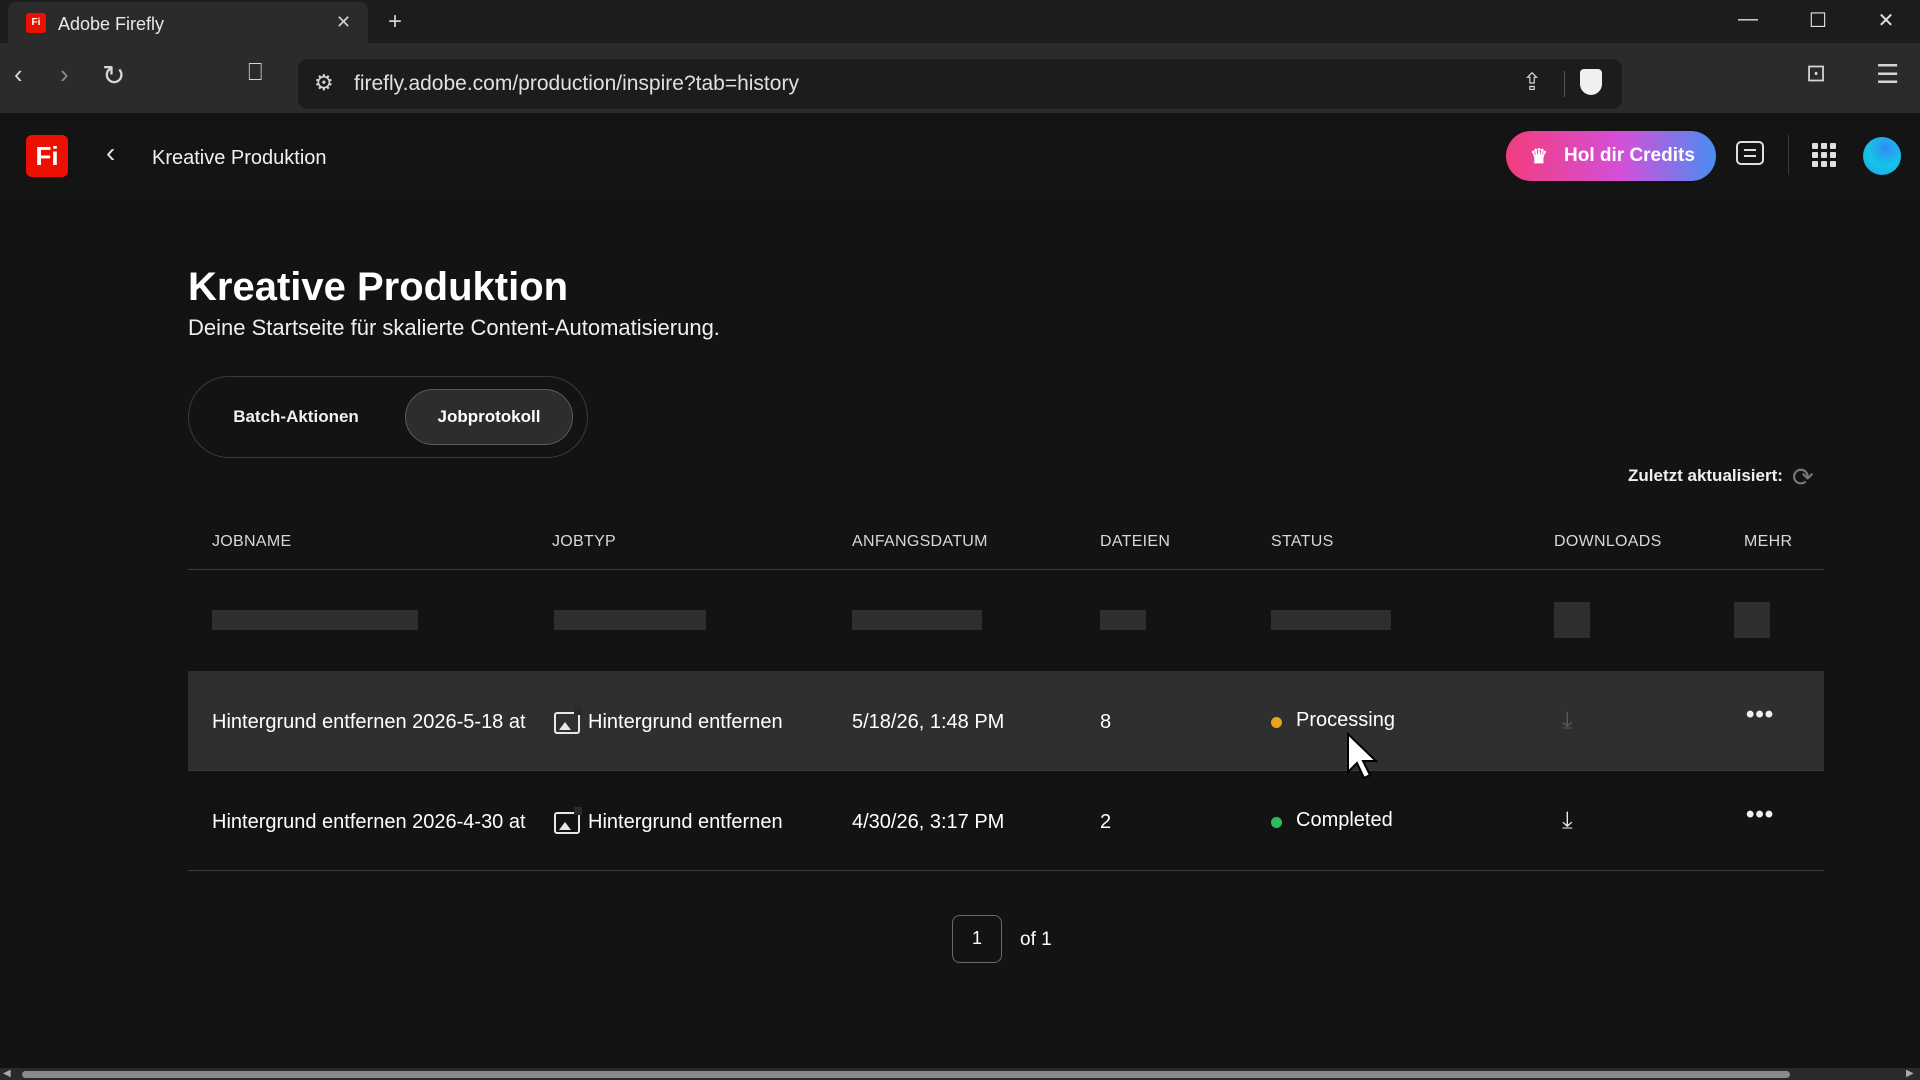  Describe the element at coordinates (252, 541) in the screenshot. I see `column-header-jobname: JOBNAME` at that location.